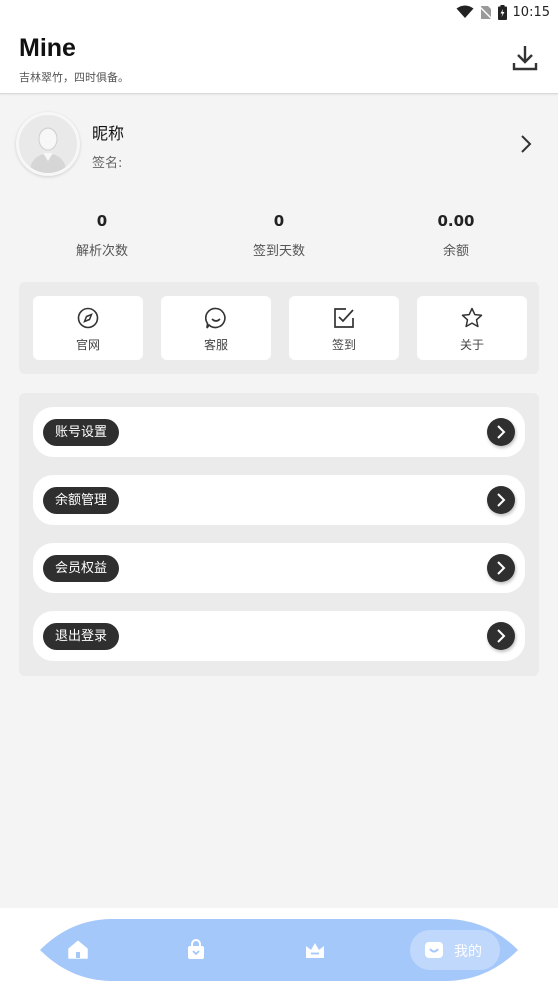 The height and width of the screenshot is (992, 558). I want to click on menu-item-label: 退出登录, so click(81, 636).